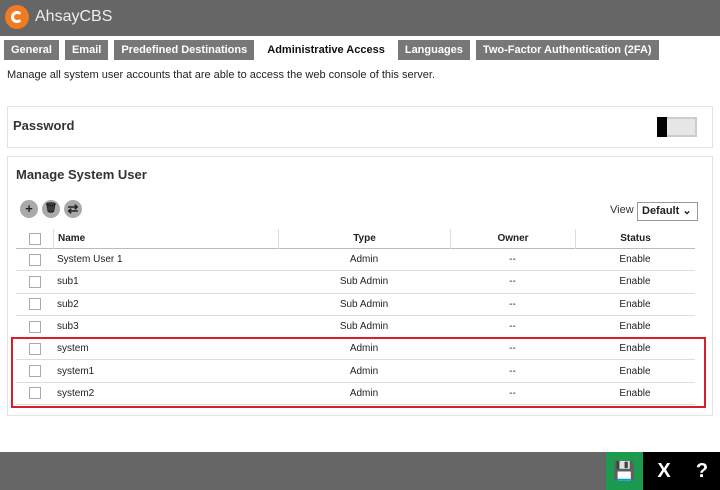 This screenshot has width=720, height=490. What do you see at coordinates (44, 125) in the screenshot?
I see `password-title: Password` at bounding box center [44, 125].